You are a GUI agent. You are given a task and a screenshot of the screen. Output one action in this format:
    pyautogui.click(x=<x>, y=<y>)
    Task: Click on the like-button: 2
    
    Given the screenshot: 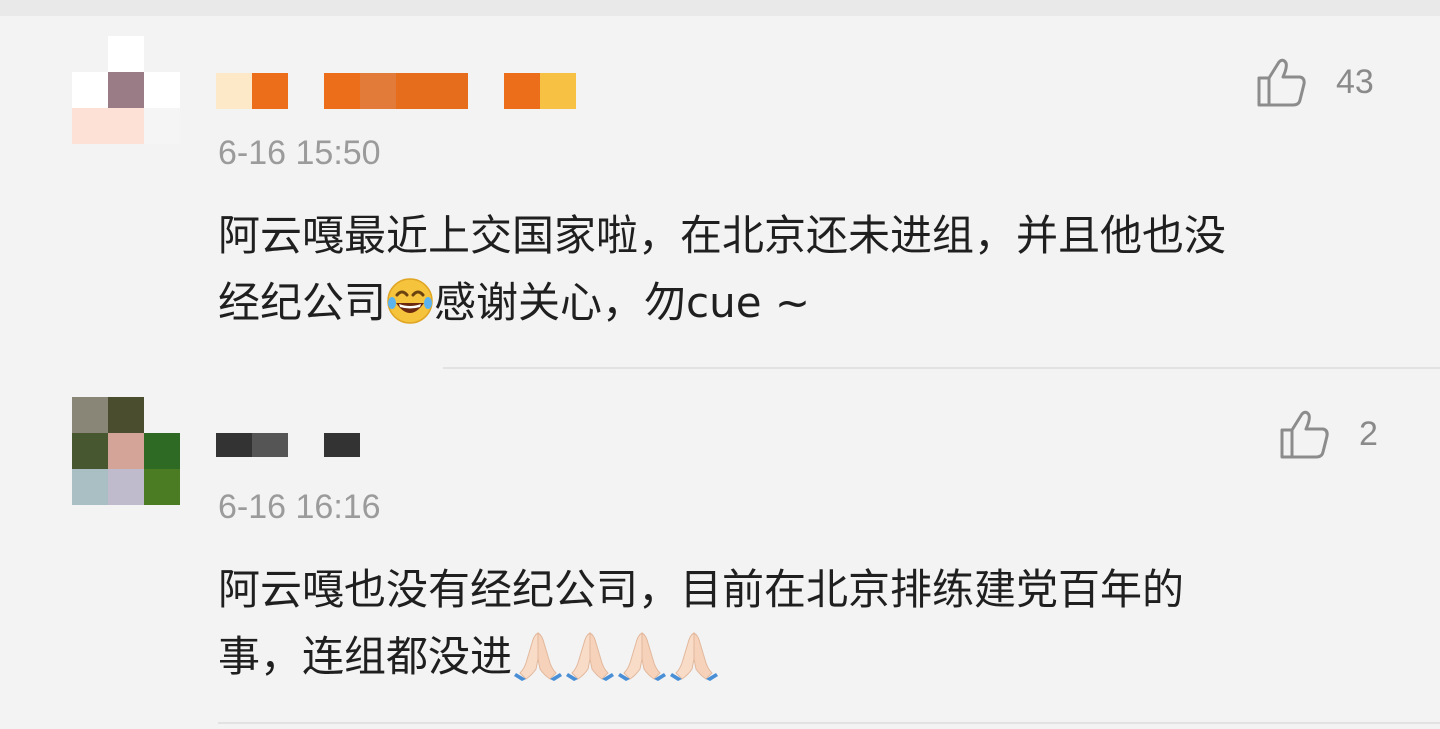 What is the action you would take?
    pyautogui.click(x=1328, y=434)
    